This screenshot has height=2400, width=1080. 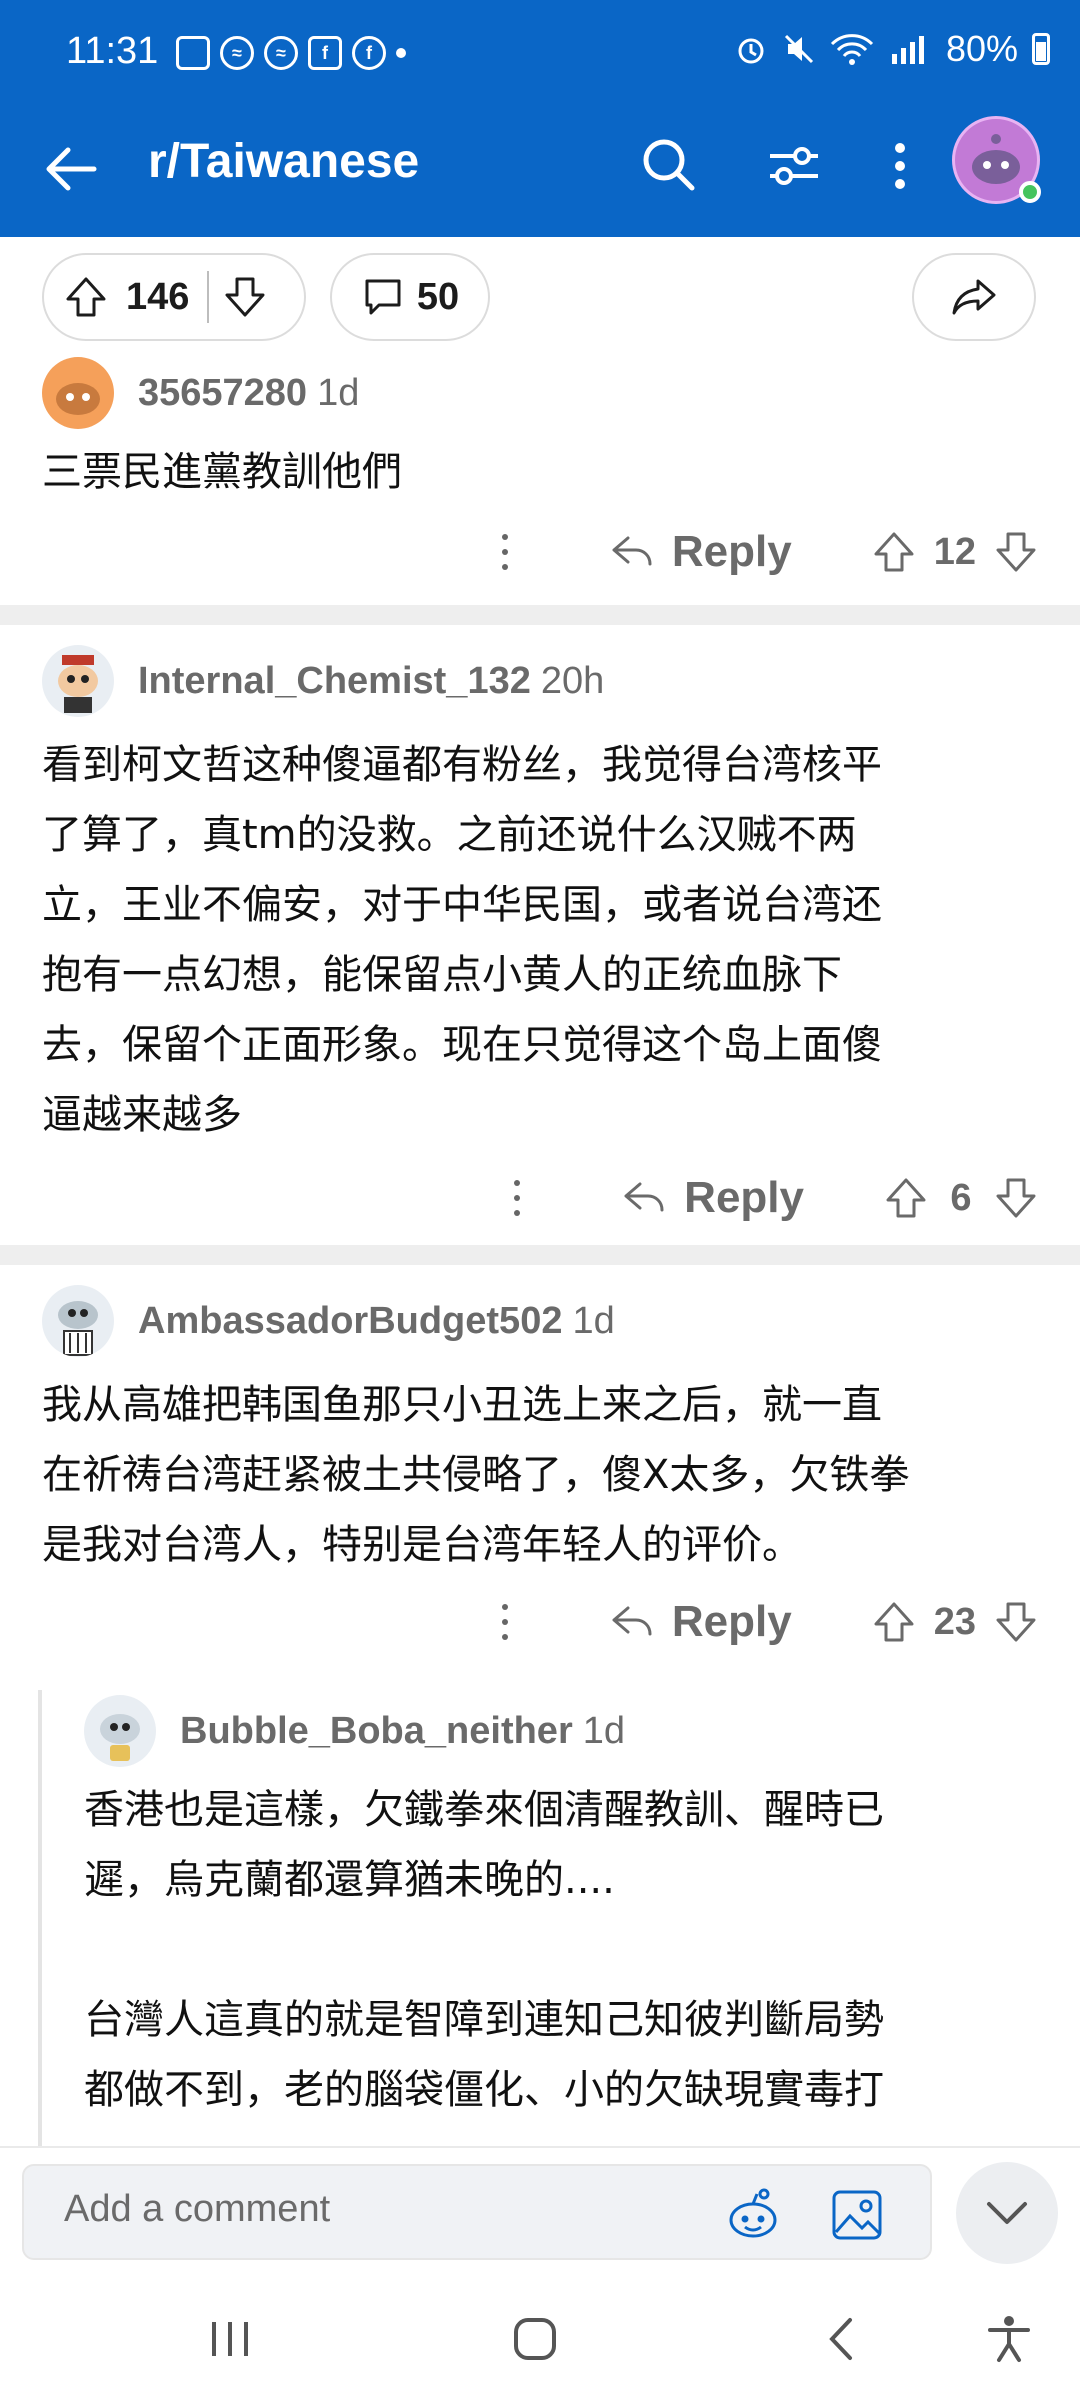 I want to click on post-comments-button: 50, so click(x=410, y=297).